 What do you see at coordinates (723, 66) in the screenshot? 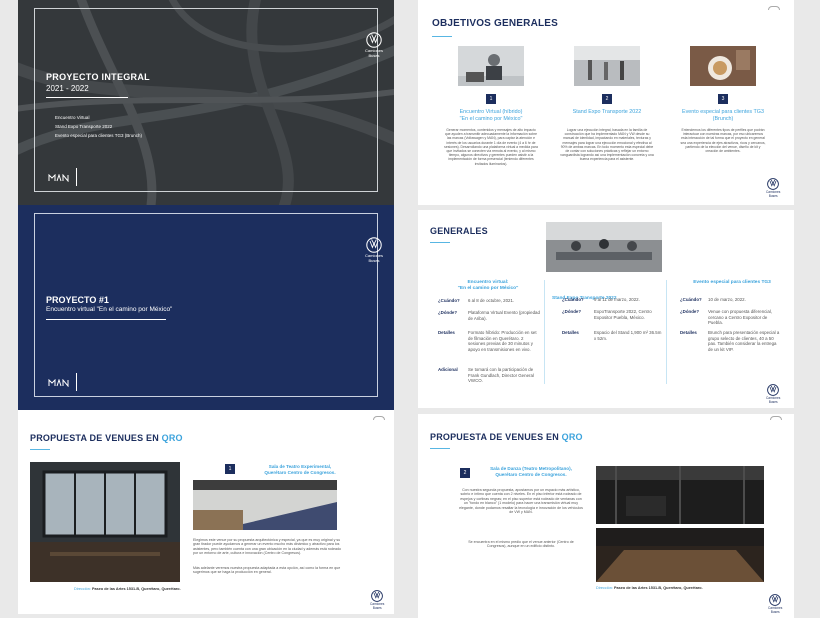
I see `photo-brunch` at bounding box center [723, 66].